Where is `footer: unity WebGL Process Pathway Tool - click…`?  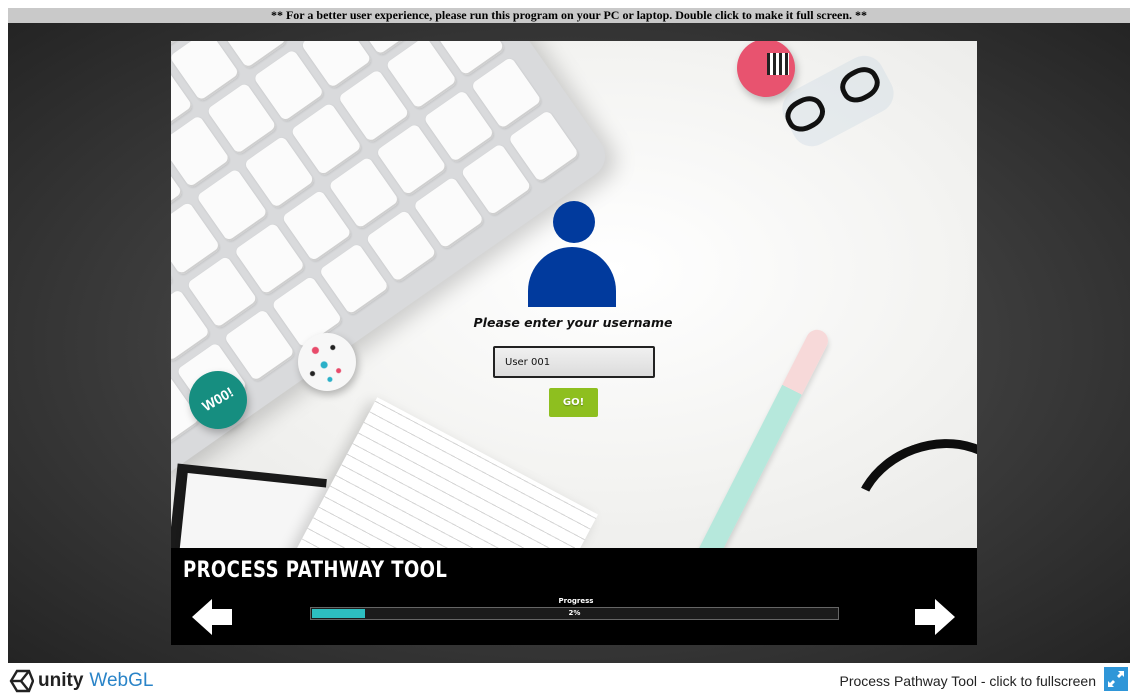 footer: unity WebGL Process Pathway Tool - click… is located at coordinates (565, 679).